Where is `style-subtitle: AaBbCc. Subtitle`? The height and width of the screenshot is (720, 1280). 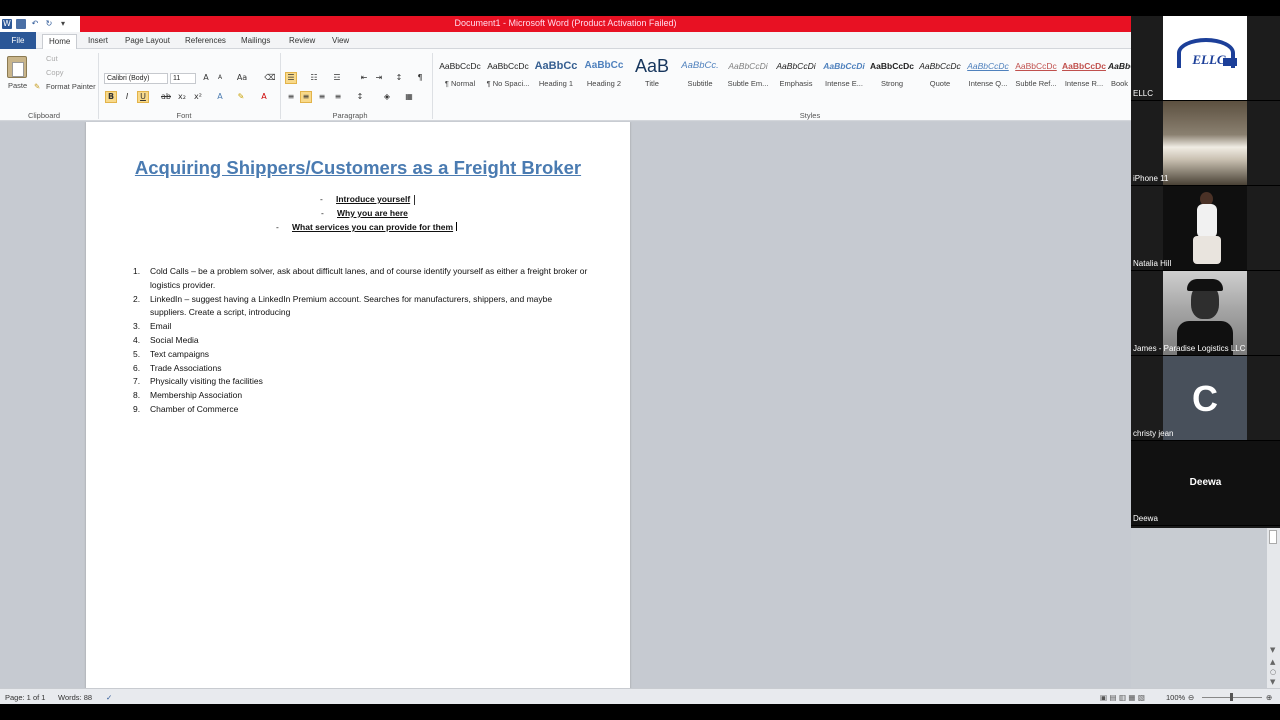
style-subtitle: AaBbCc. Subtitle is located at coordinates (700, 79).